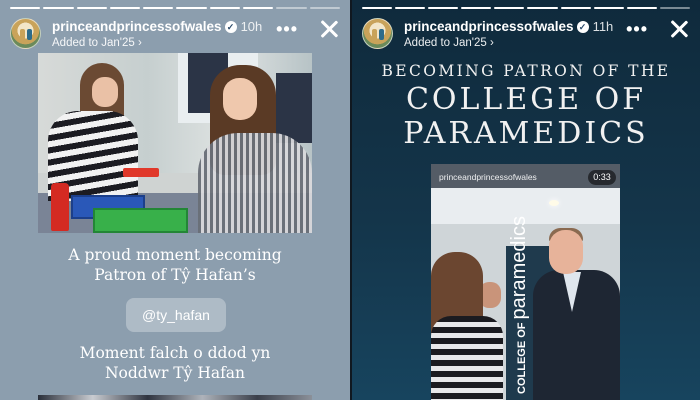 This screenshot has height=400, width=700. I want to click on story-title-line1: BECOMING PATRON OF THE, so click(526, 71).